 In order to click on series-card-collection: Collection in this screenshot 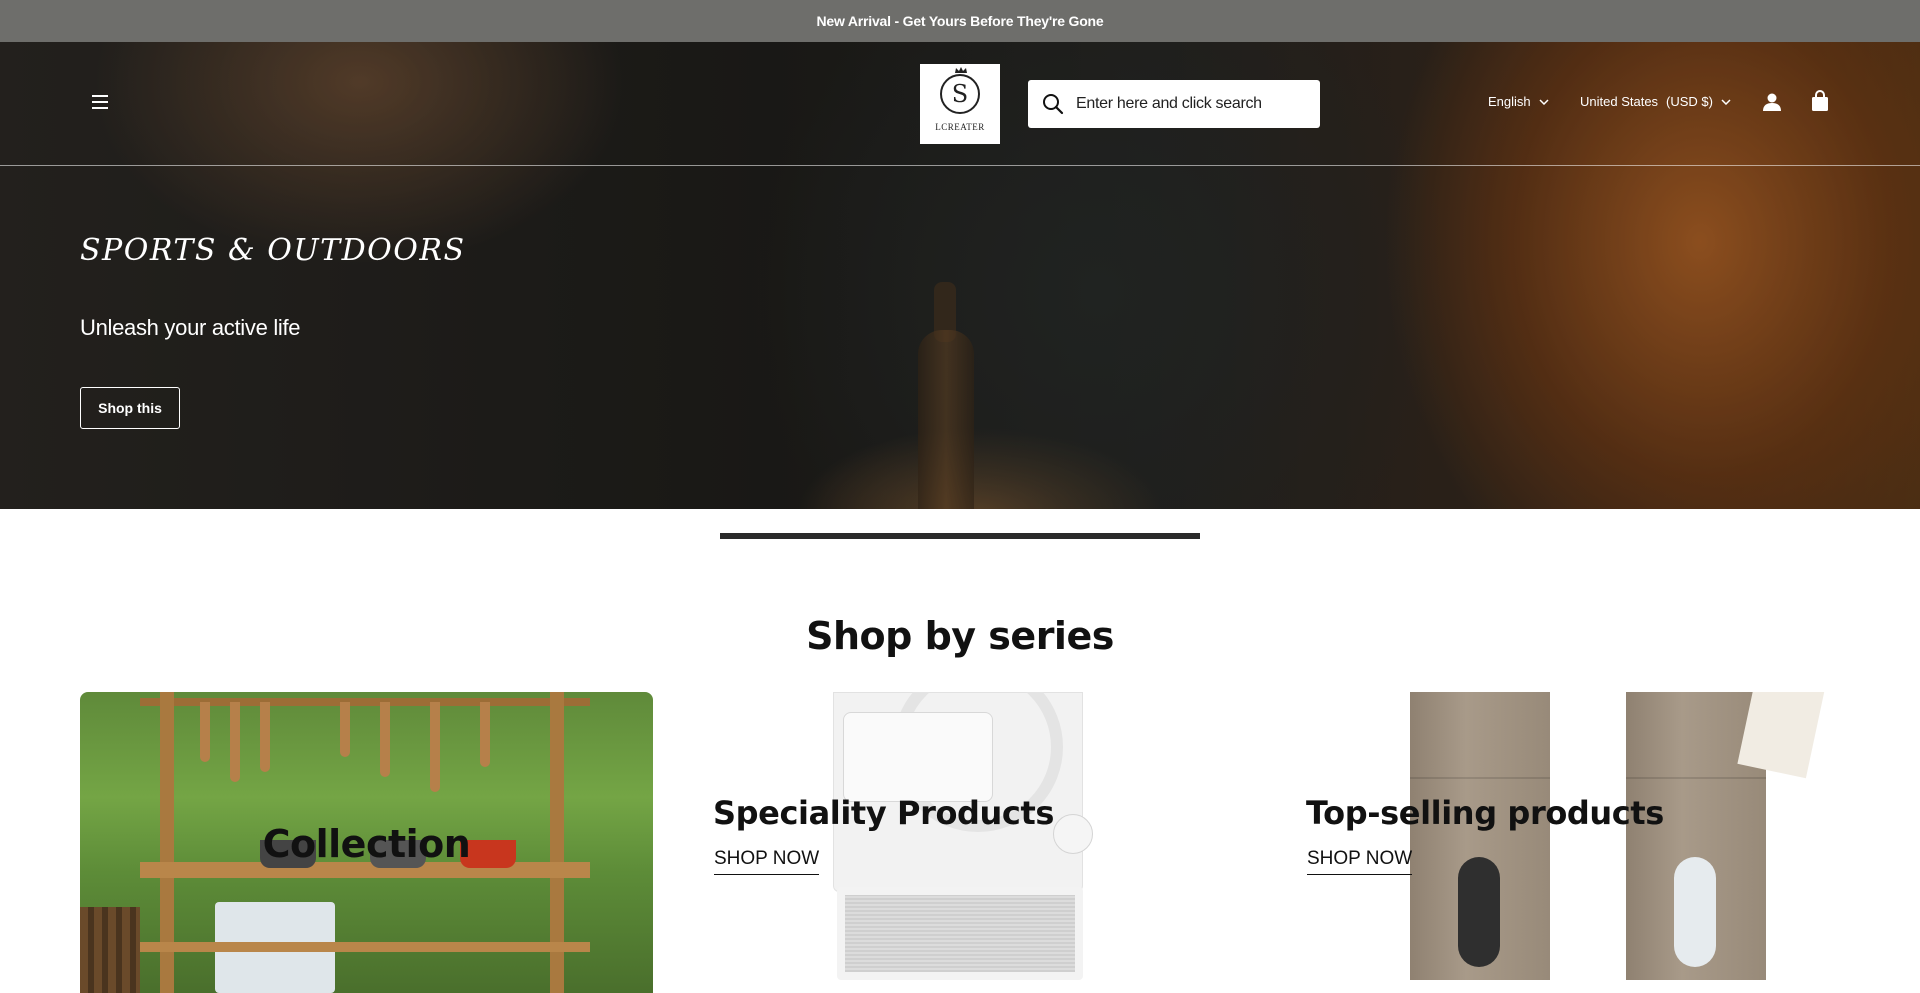, I will do `click(366, 842)`.